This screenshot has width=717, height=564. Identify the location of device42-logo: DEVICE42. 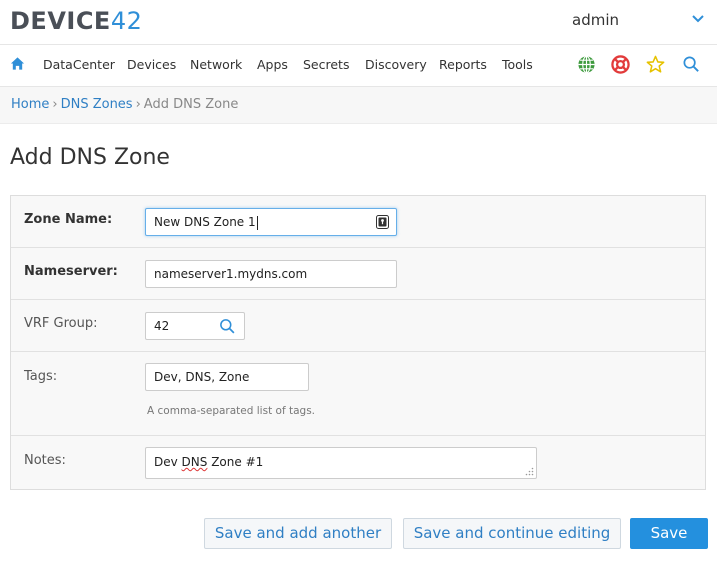
(76, 21).